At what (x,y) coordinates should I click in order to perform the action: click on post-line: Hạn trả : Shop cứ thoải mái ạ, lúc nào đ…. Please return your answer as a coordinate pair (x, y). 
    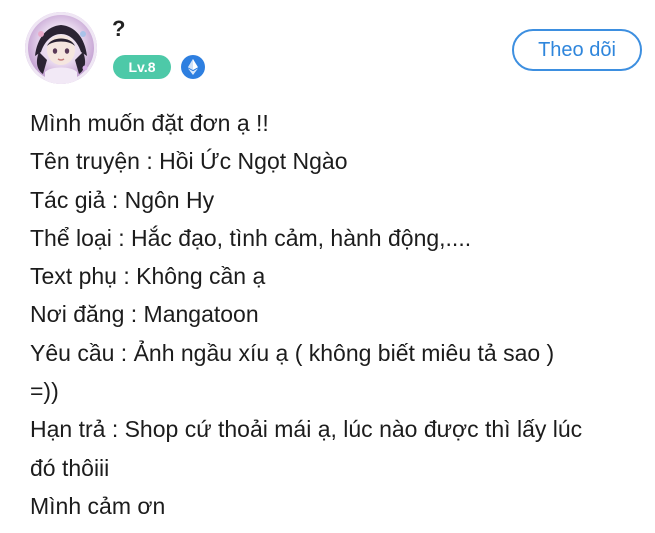
    Looking at the image, I should click on (306, 429).